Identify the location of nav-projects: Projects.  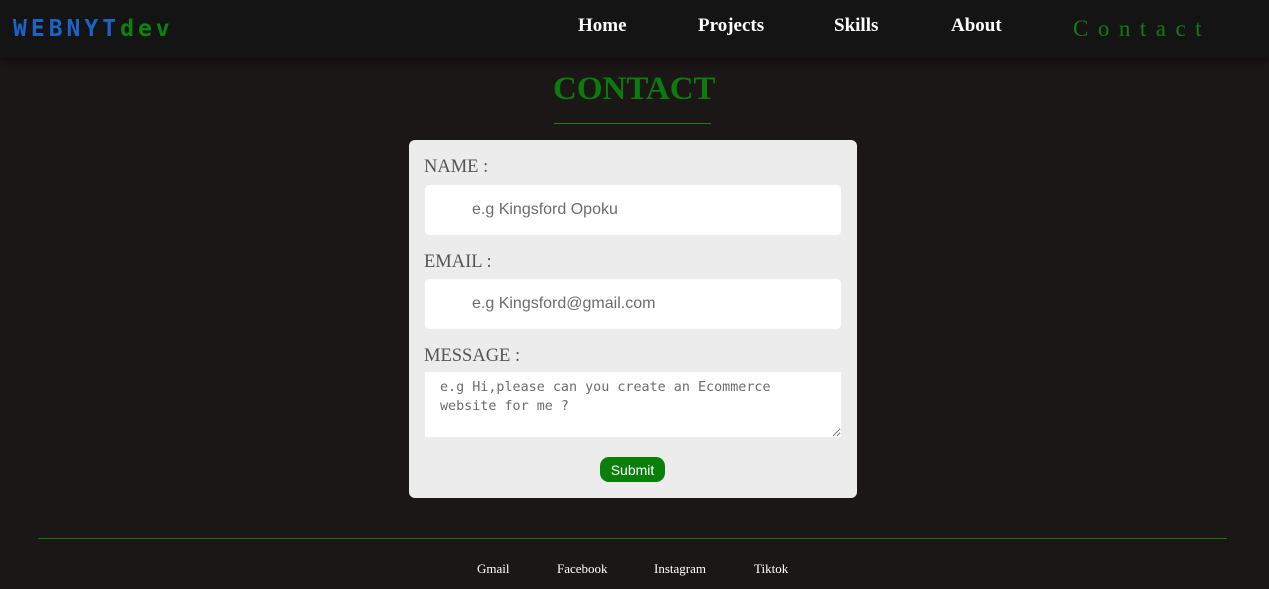
(731, 26).